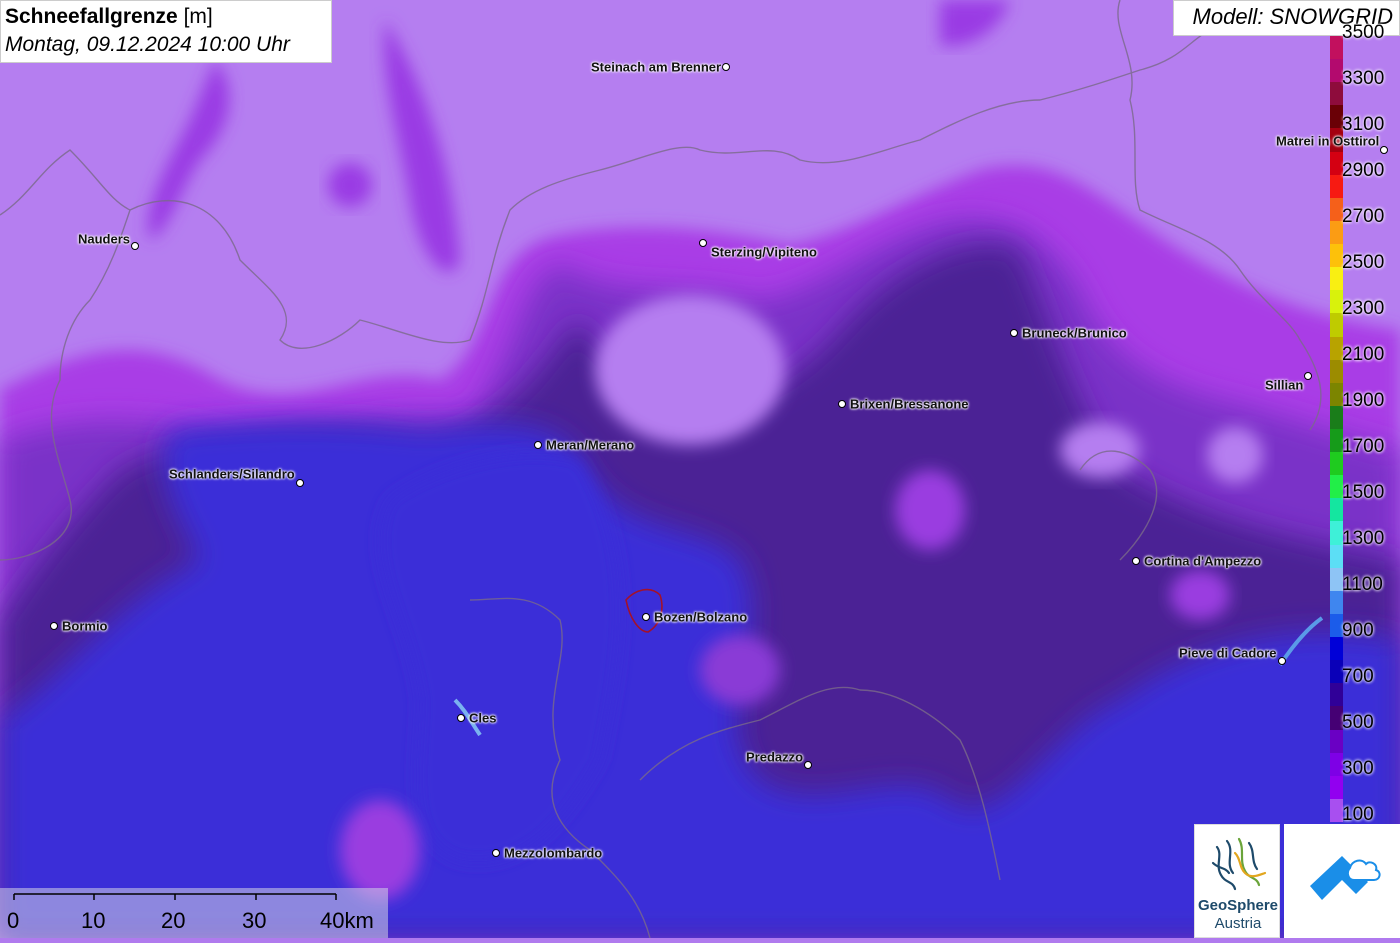 The width and height of the screenshot is (1400, 943). Describe the element at coordinates (194, 913) in the screenshot. I see `scale-bar: 0 10 20 30 40km` at that location.